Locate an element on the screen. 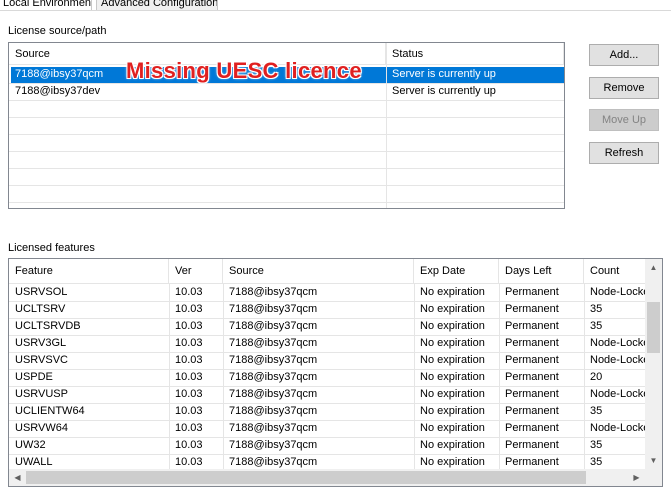 The image size is (671, 488). vertical-scrollbar: ▲ ▼ is located at coordinates (653, 364).